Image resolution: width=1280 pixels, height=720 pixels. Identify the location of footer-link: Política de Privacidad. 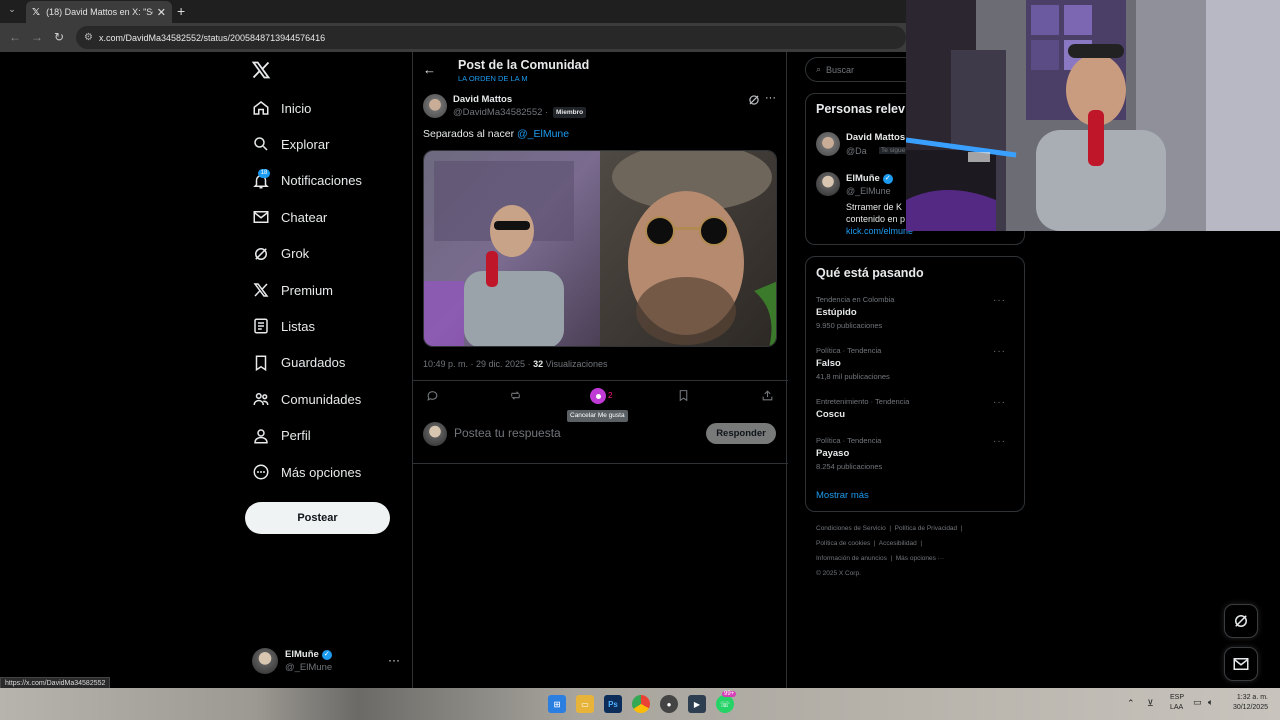
(926, 528).